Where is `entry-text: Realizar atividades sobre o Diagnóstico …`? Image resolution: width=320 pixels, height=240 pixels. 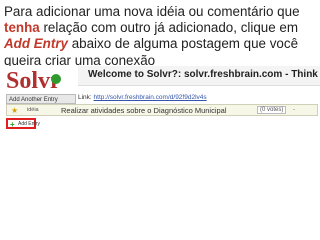
entry-text: Realizar atividades sobre o Diagnóstico … is located at coordinates (144, 110).